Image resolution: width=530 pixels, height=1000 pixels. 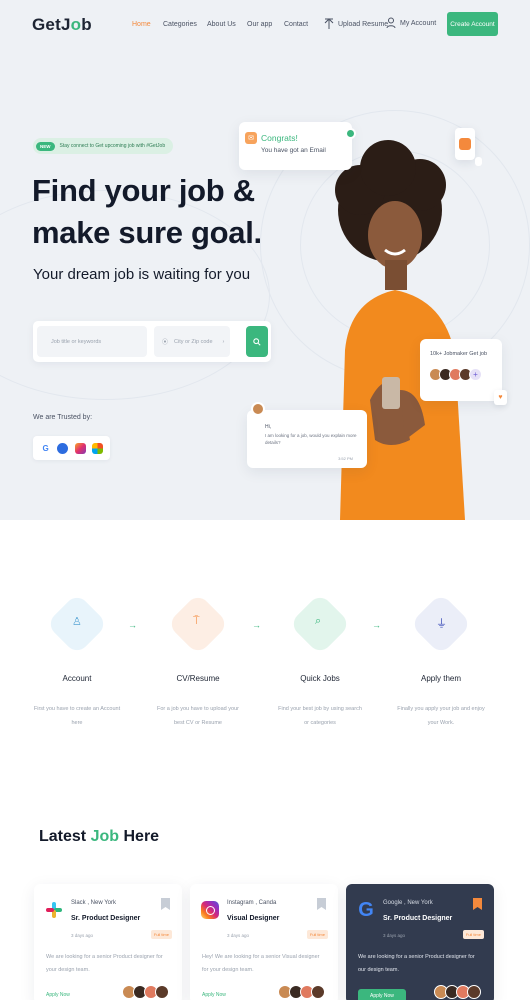 I want to click on nav-link-contact: Contact, so click(x=296, y=24).